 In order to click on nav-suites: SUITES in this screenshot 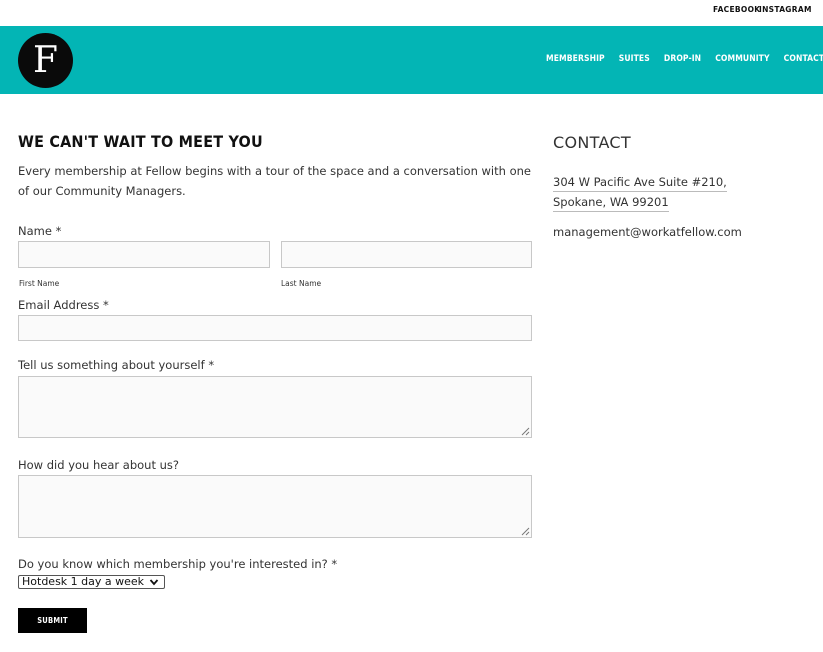, I will do `click(634, 59)`.